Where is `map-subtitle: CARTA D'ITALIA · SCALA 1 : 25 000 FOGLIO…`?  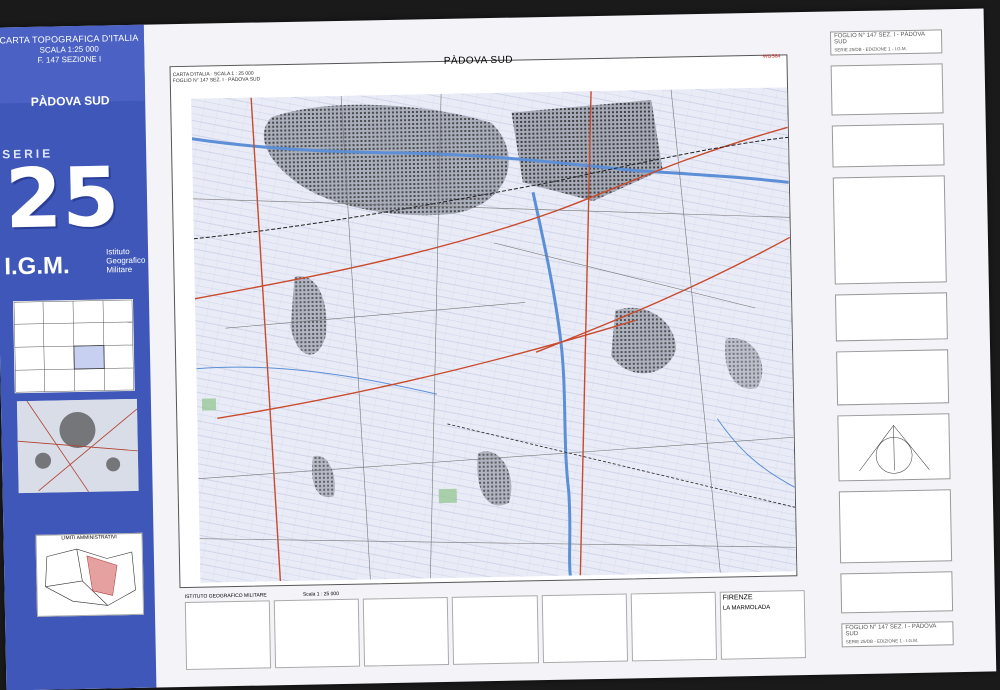 map-subtitle: CARTA D'ITALIA · SCALA 1 : 25 000 FOGLIO… is located at coordinates (216, 77).